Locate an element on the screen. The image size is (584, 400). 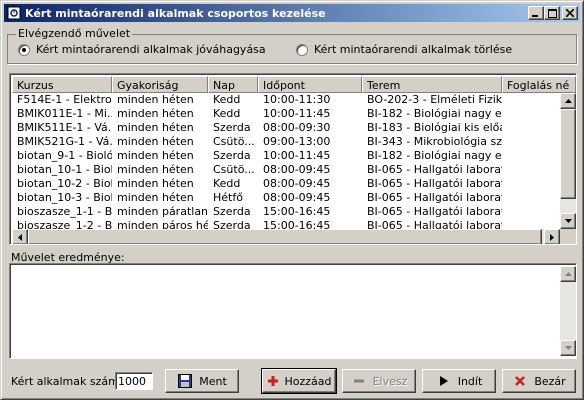
play-arrow-icon is located at coordinates (444, 381).